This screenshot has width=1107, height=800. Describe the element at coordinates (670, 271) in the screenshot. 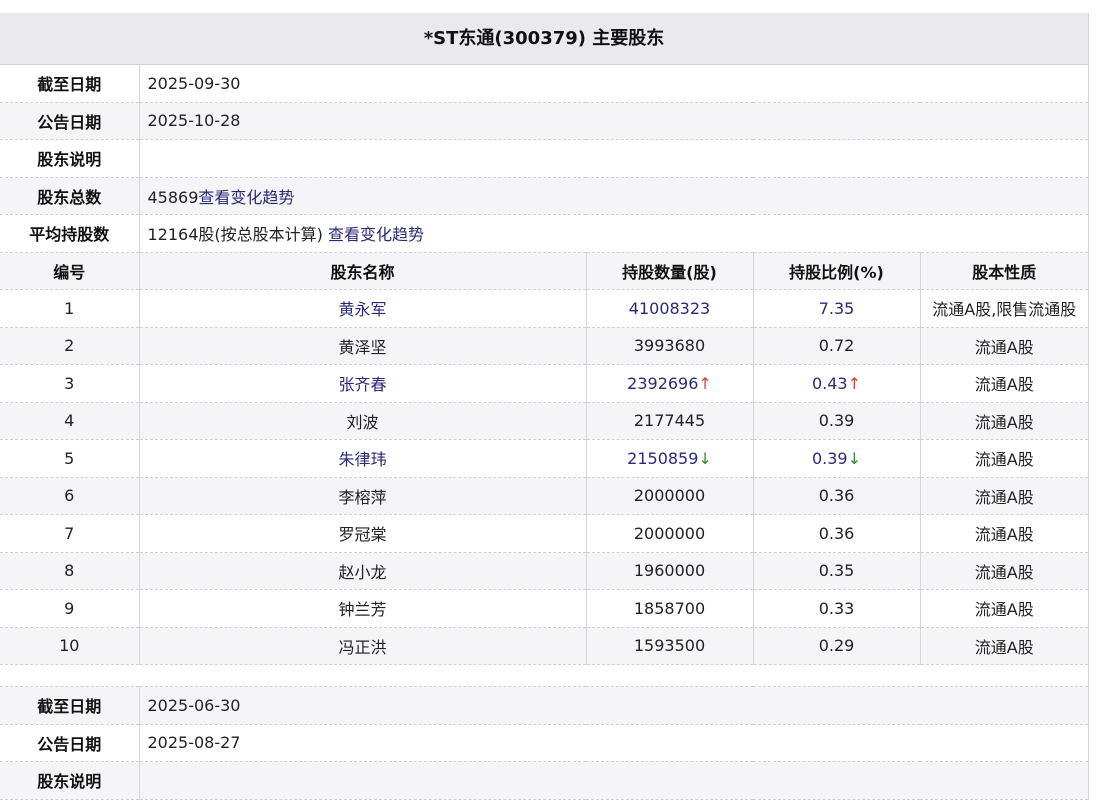

I see `header-shares: 持股数量(股)` at that location.